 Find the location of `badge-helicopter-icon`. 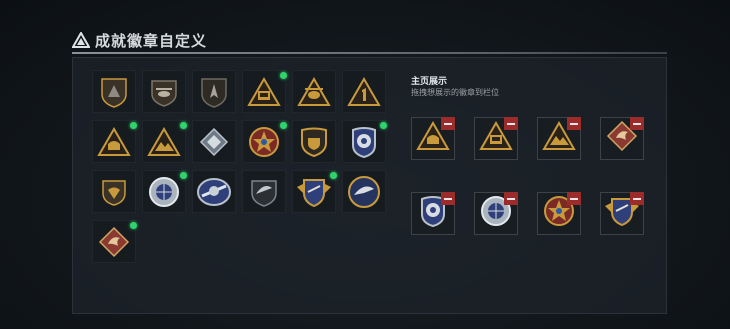

badge-helicopter-icon is located at coordinates (164, 92).